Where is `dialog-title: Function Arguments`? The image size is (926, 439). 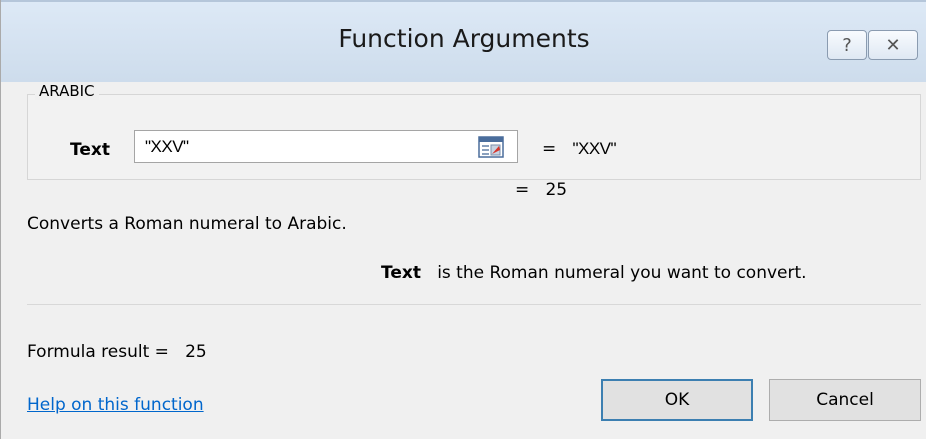
dialog-title: Function Arguments is located at coordinates (464, 38).